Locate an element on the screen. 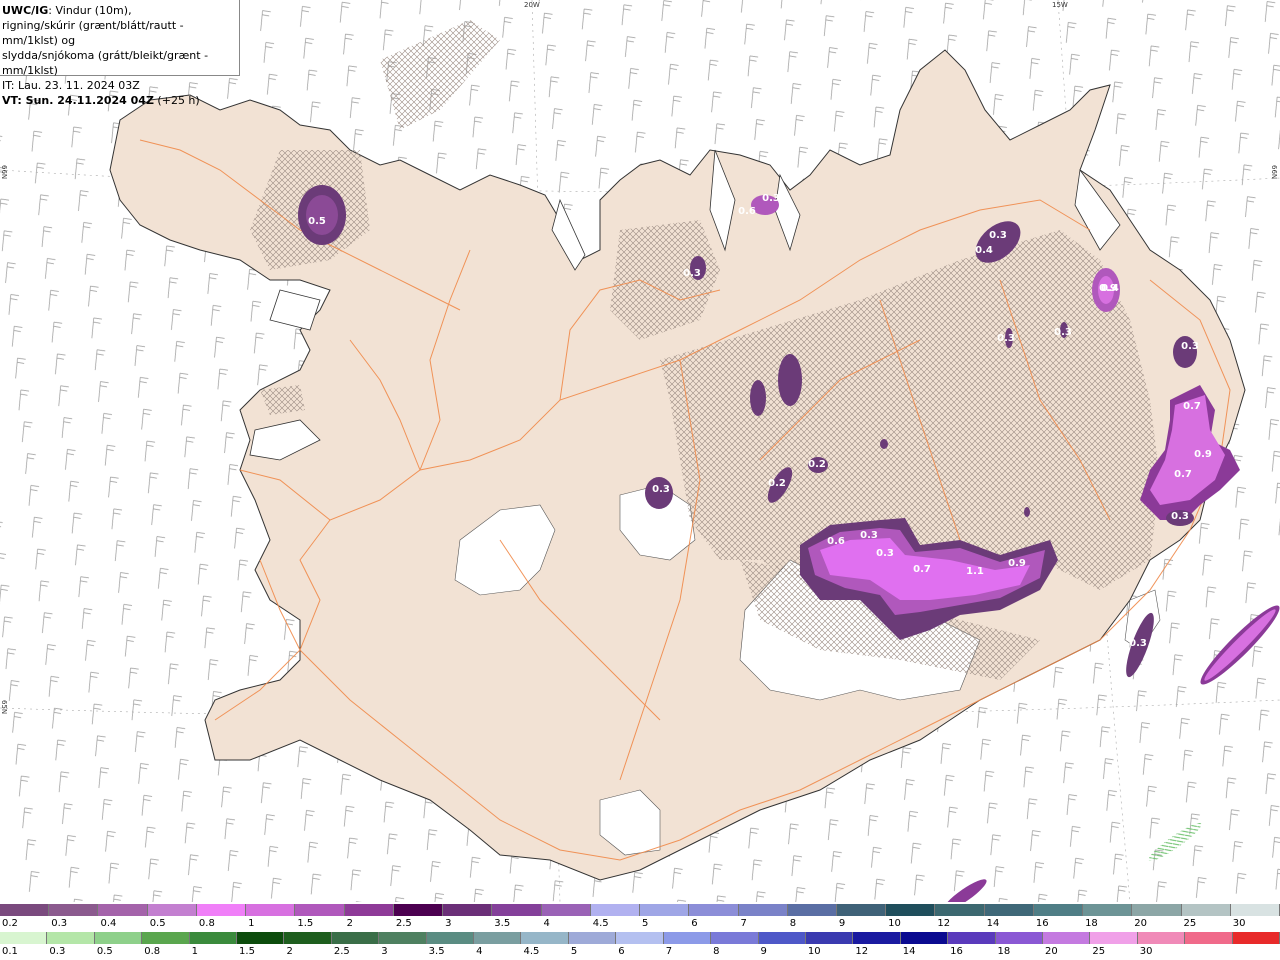 The height and width of the screenshot is (960, 1280). model-name: UWC/IG is located at coordinates (25, 10).